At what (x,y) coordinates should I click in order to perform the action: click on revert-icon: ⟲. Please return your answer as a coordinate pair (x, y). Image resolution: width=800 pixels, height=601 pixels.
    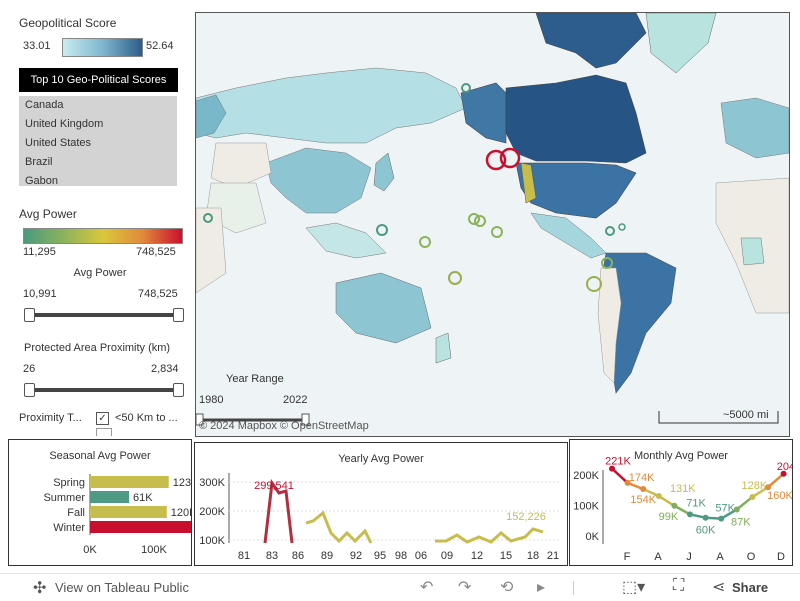
    Looking at the image, I should click on (506, 587).